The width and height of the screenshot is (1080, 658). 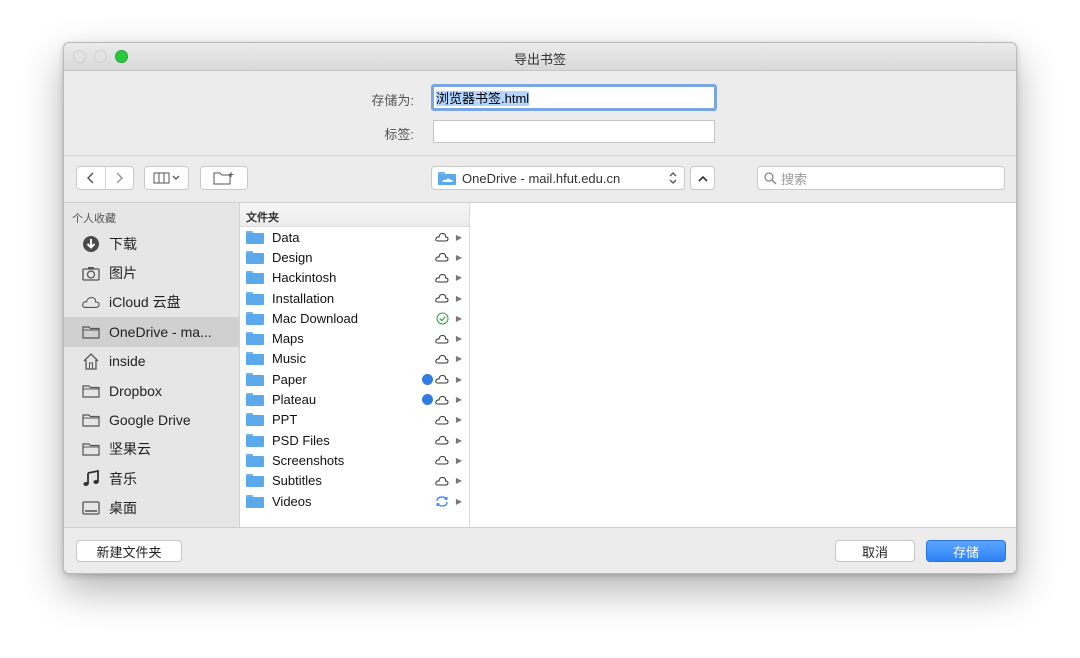 What do you see at coordinates (151, 272) in the screenshot?
I see `sidebar-item-pictures: 图片` at bounding box center [151, 272].